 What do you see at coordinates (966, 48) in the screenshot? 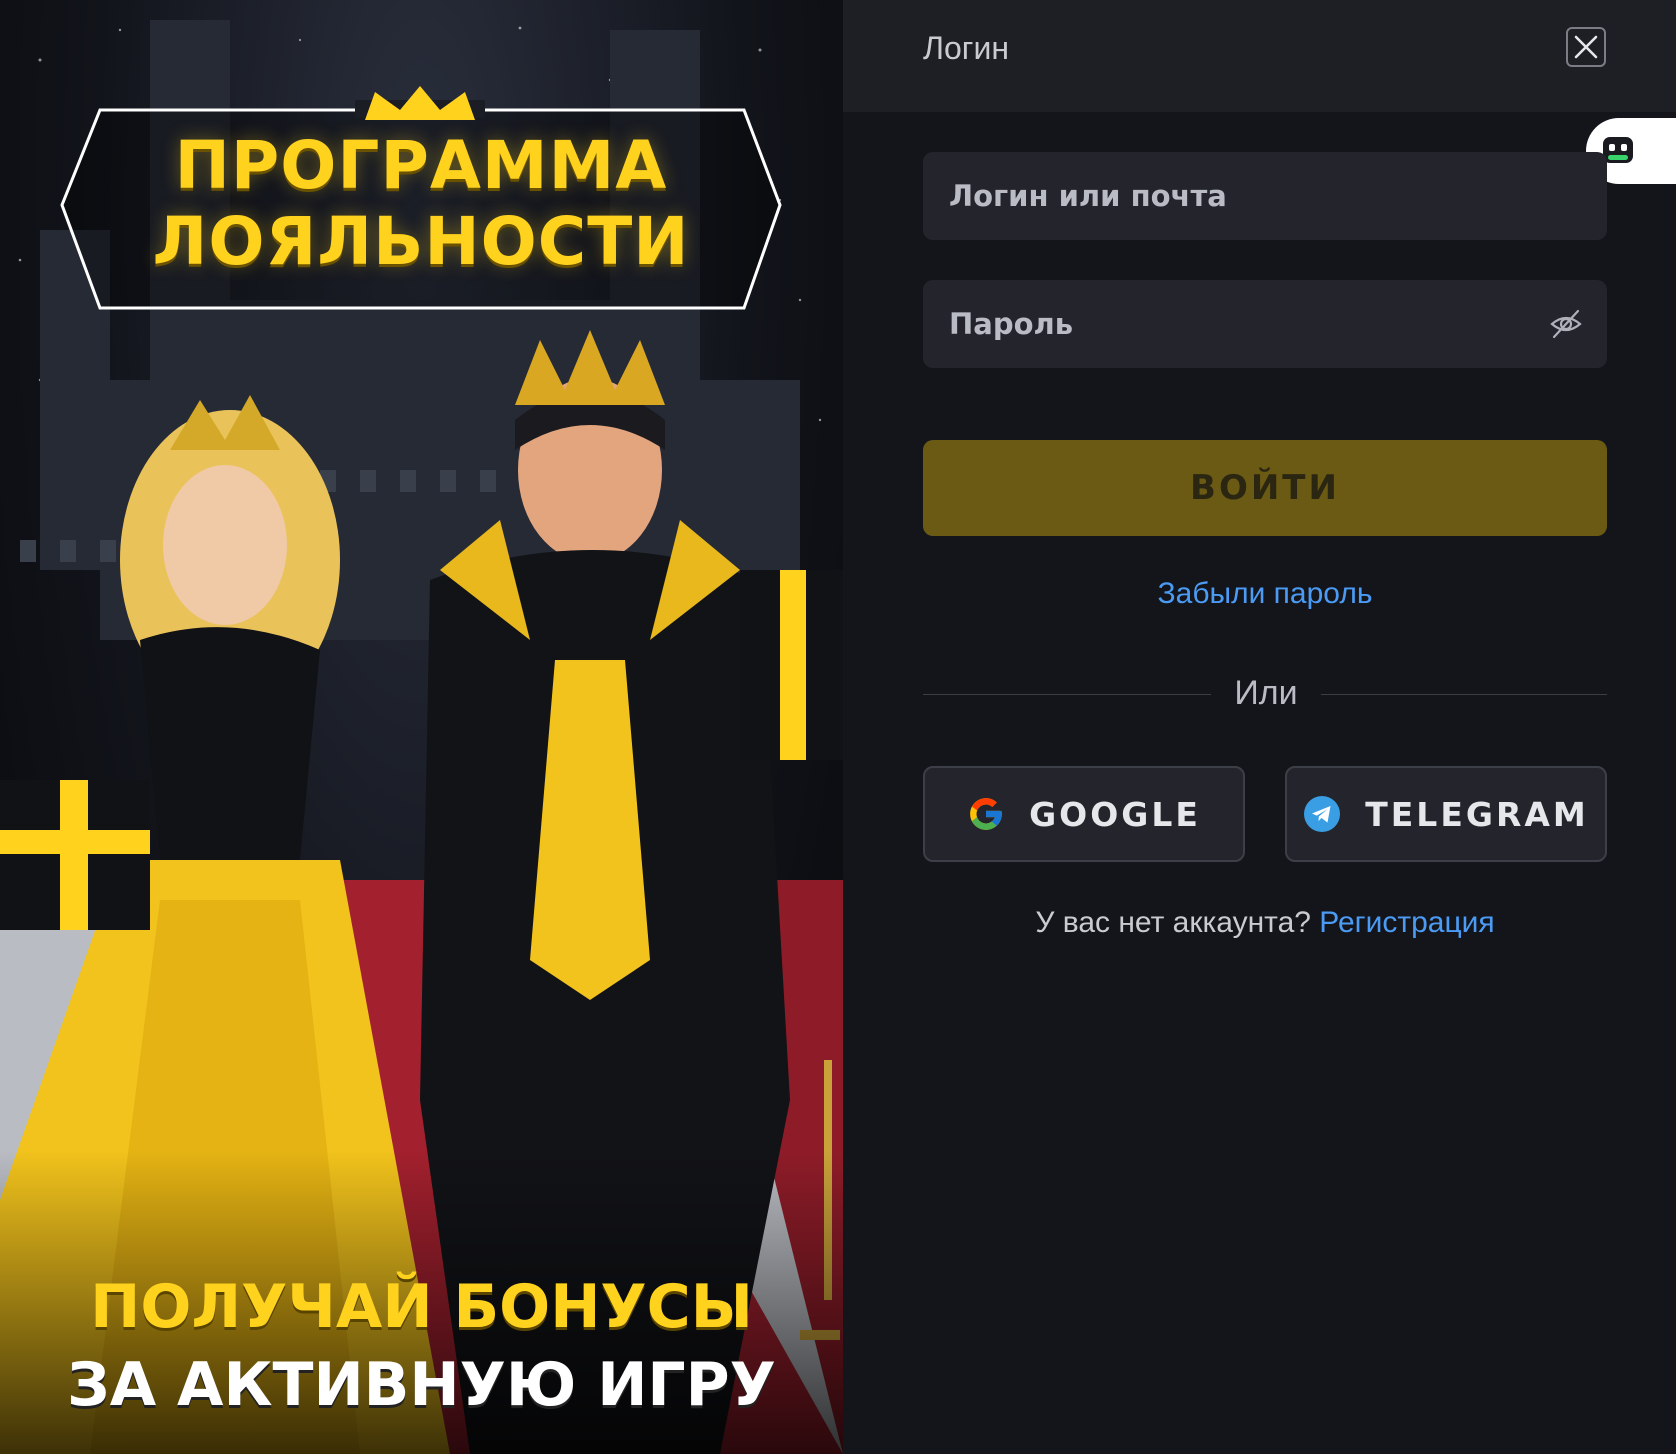
I see `panel-title: Логин` at bounding box center [966, 48].